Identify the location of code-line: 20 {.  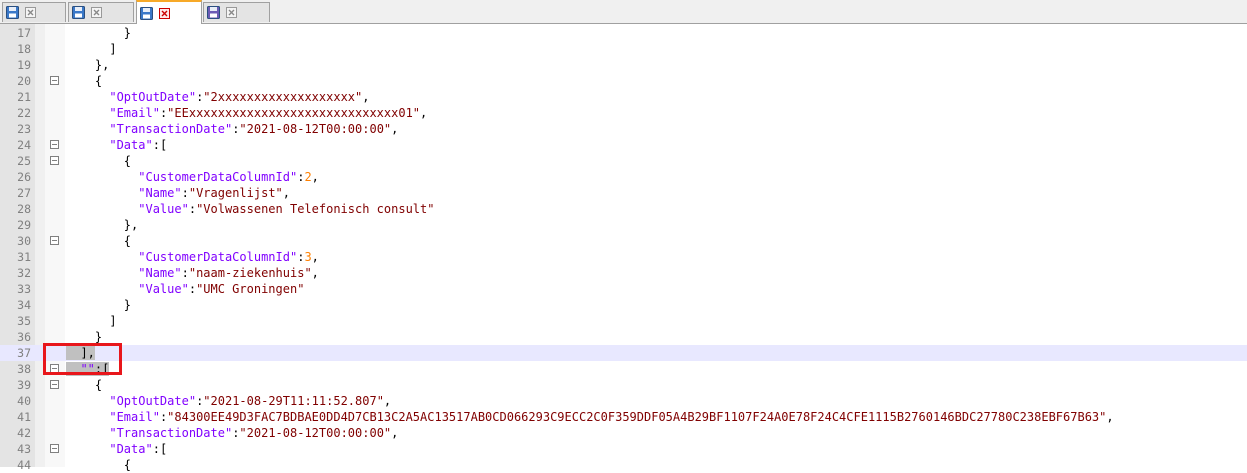
(623, 81).